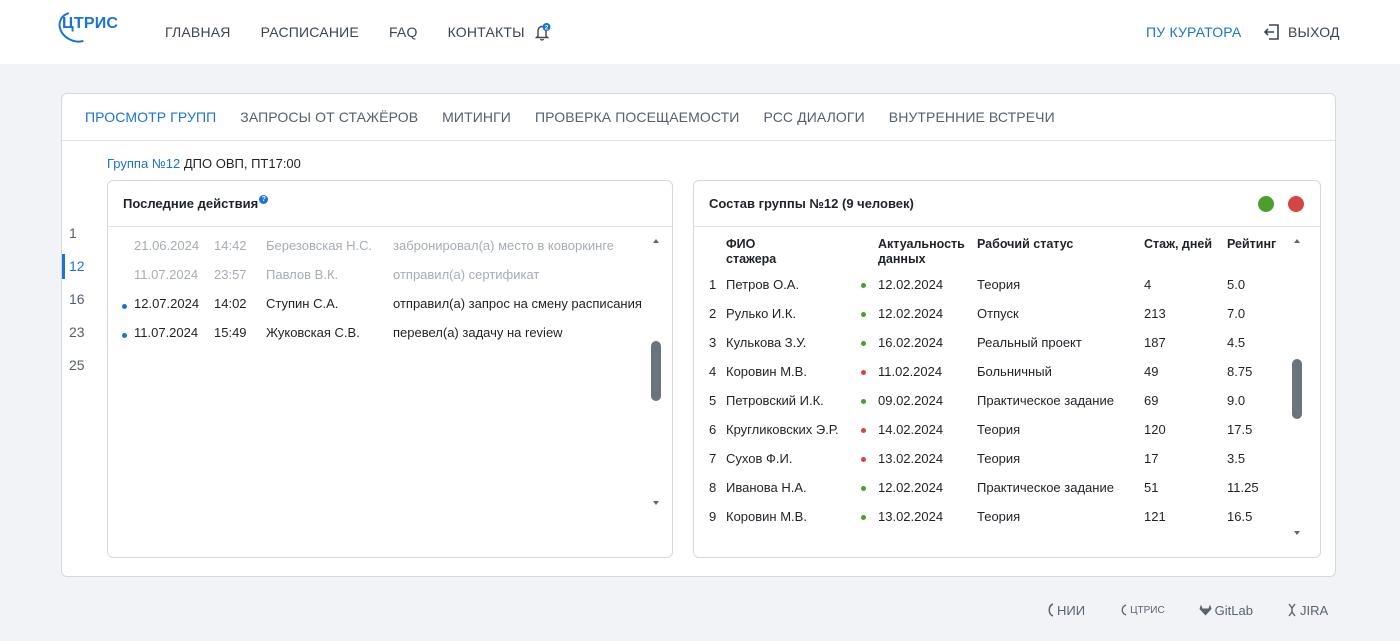 The height and width of the screenshot is (641, 1400). I want to click on tab-rss-dialogs: РСС ДИАЛОГИ, so click(813, 117).